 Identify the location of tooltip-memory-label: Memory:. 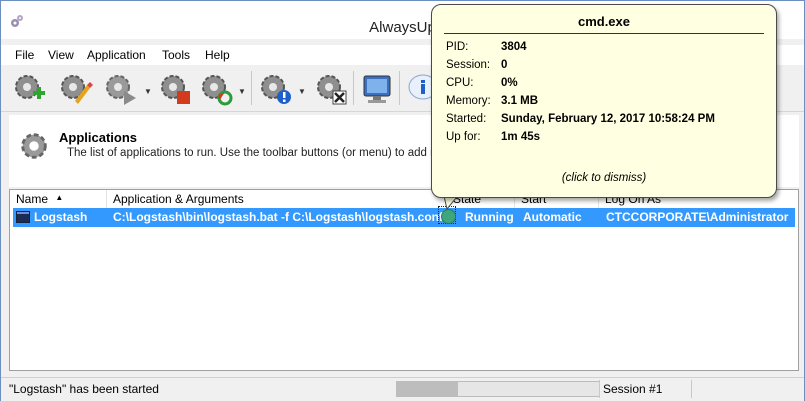
(468, 101).